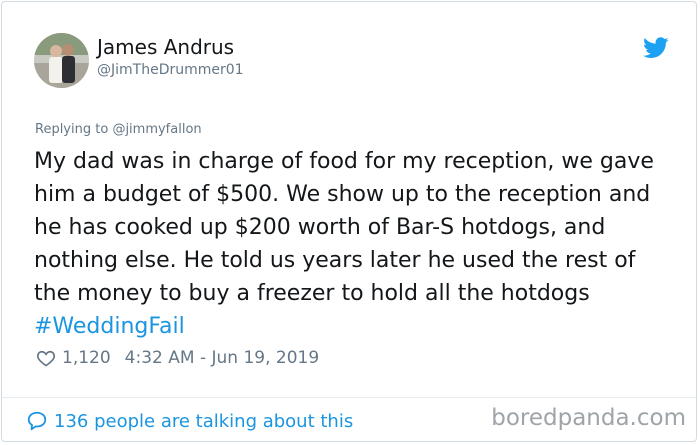 The width and height of the screenshot is (700, 445). Describe the element at coordinates (588, 418) in the screenshot. I see `boredpanda-watermark: boredpanda.com` at that location.